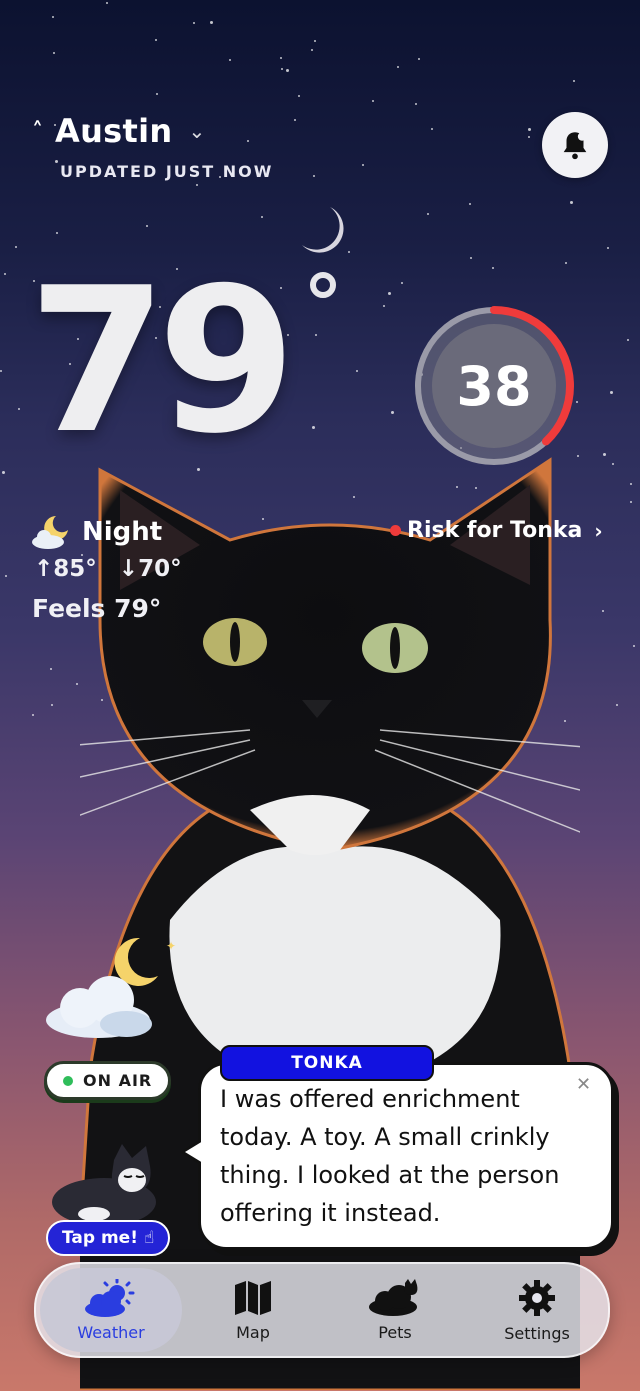 The width and height of the screenshot is (640, 1391). What do you see at coordinates (395, 530) in the screenshot?
I see `risk-dot-icon` at bounding box center [395, 530].